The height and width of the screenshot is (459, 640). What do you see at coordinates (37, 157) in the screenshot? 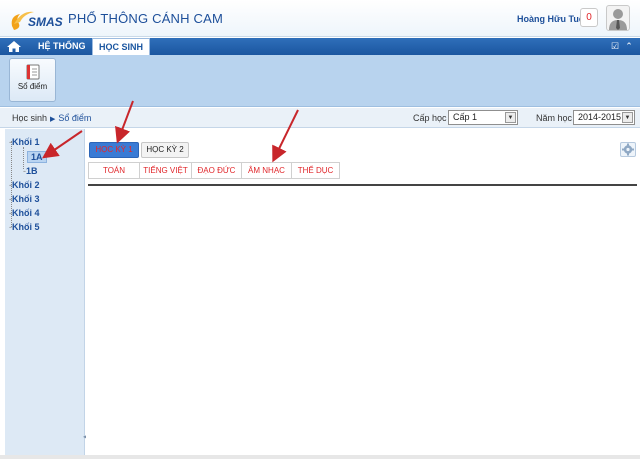
I see `tree-node-1a: 1A` at bounding box center [37, 157].